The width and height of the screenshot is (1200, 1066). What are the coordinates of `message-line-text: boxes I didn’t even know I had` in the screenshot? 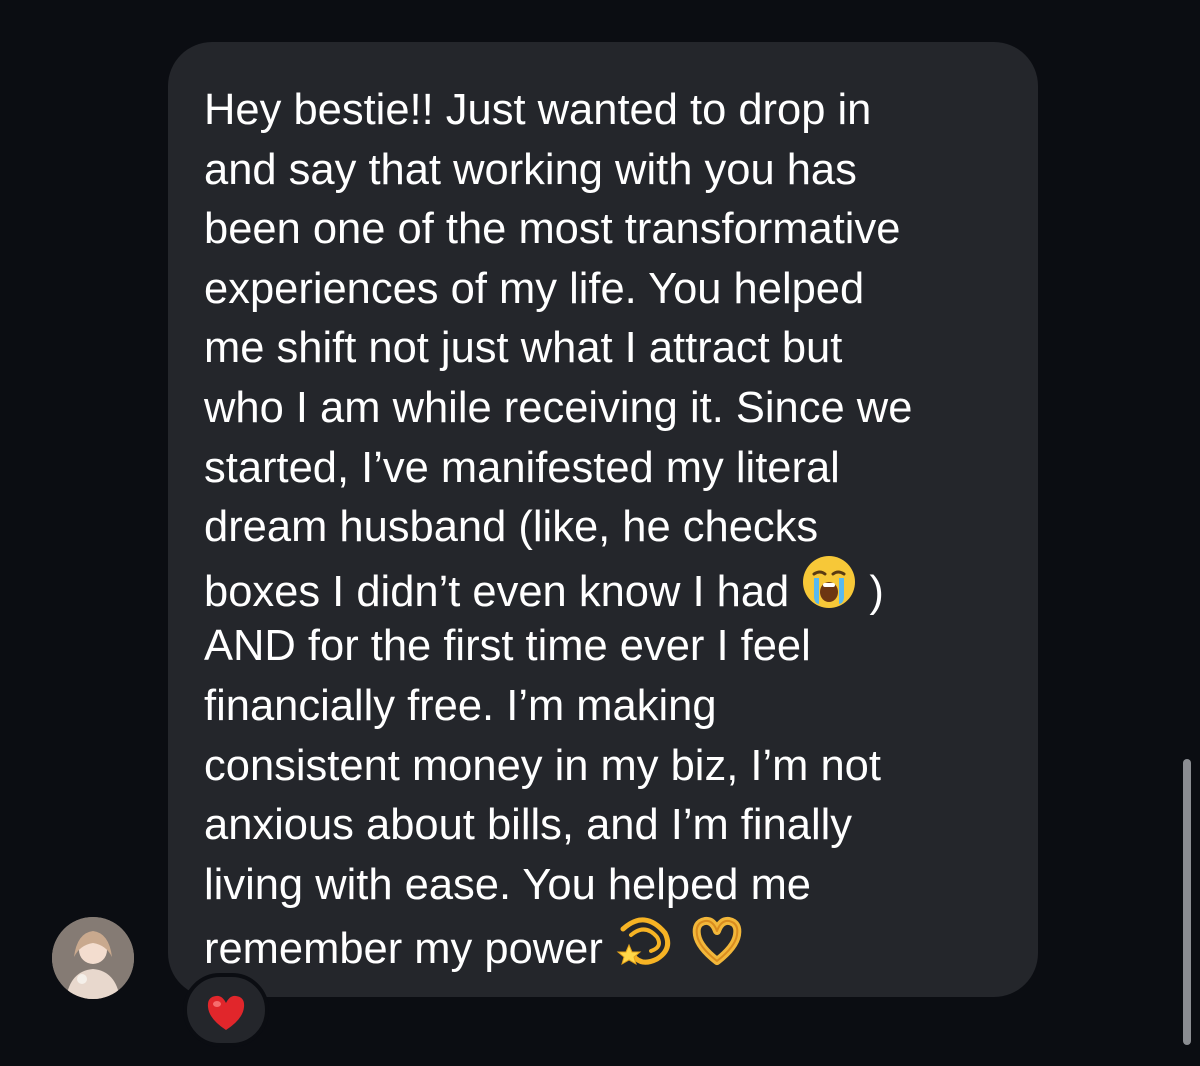 It's located at (497, 591).